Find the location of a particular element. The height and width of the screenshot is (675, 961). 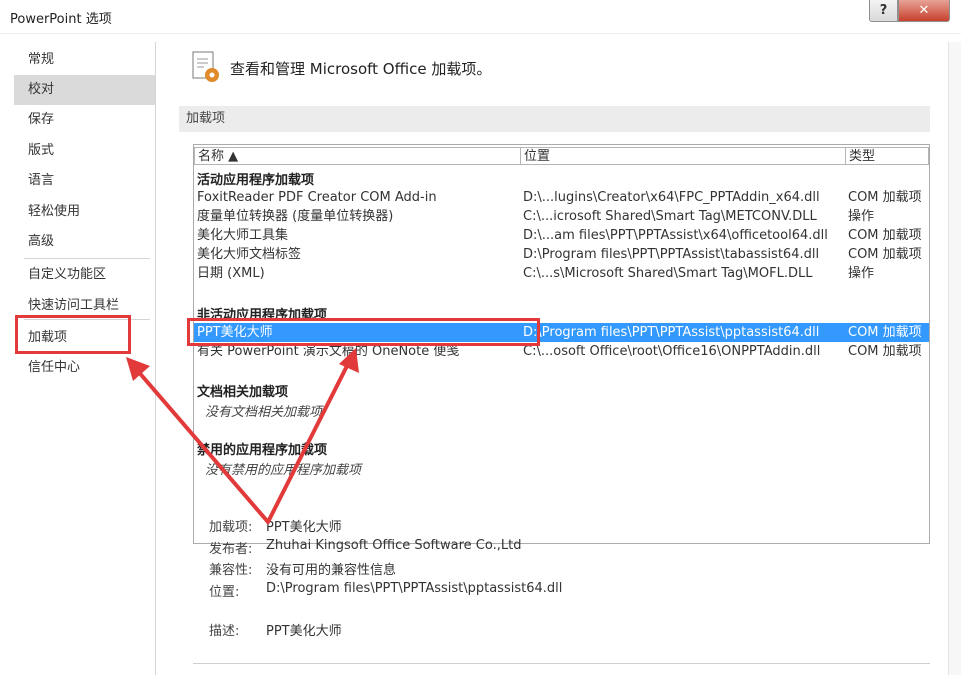

detail-label-publisher: 发布者: is located at coordinates (231, 549).